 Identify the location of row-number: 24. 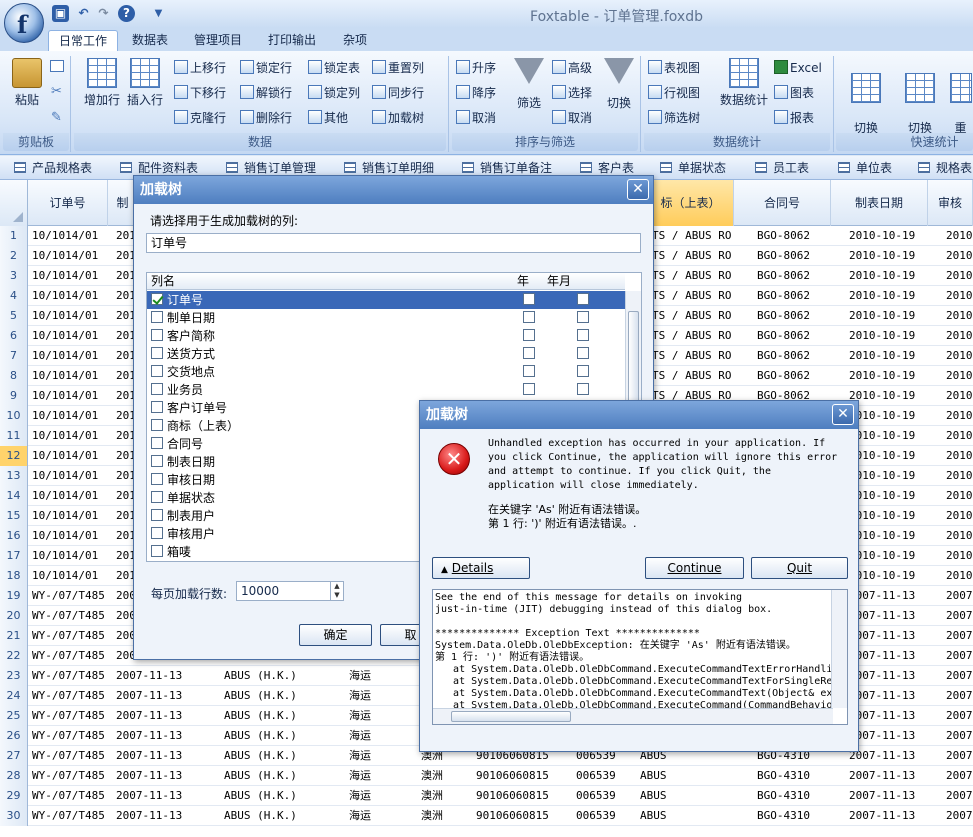
(14, 696).